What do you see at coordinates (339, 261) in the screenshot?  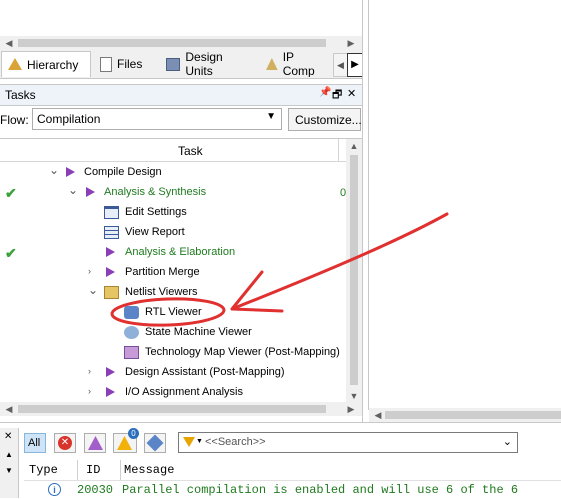 I see `annotation-arrow` at bounding box center [339, 261].